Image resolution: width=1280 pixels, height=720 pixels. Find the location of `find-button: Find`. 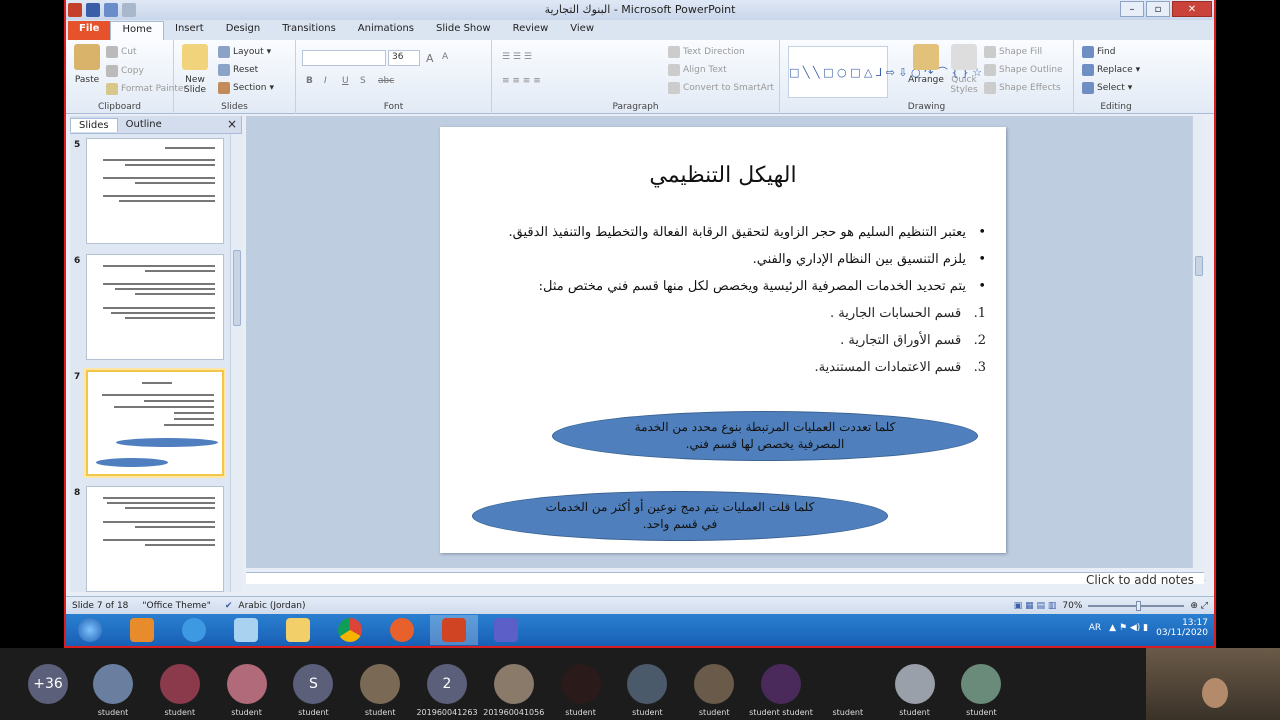

find-button: Find is located at coordinates (1098, 52).